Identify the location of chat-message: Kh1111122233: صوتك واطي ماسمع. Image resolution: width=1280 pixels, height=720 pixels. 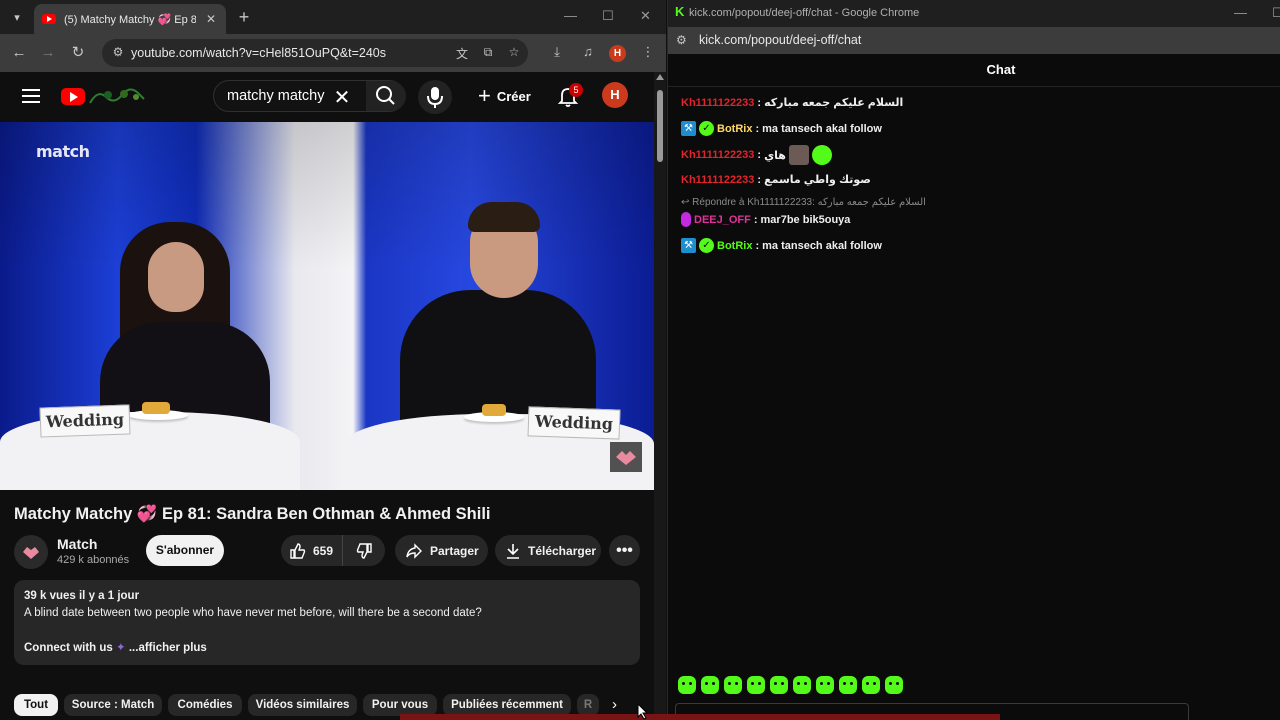
(776, 180).